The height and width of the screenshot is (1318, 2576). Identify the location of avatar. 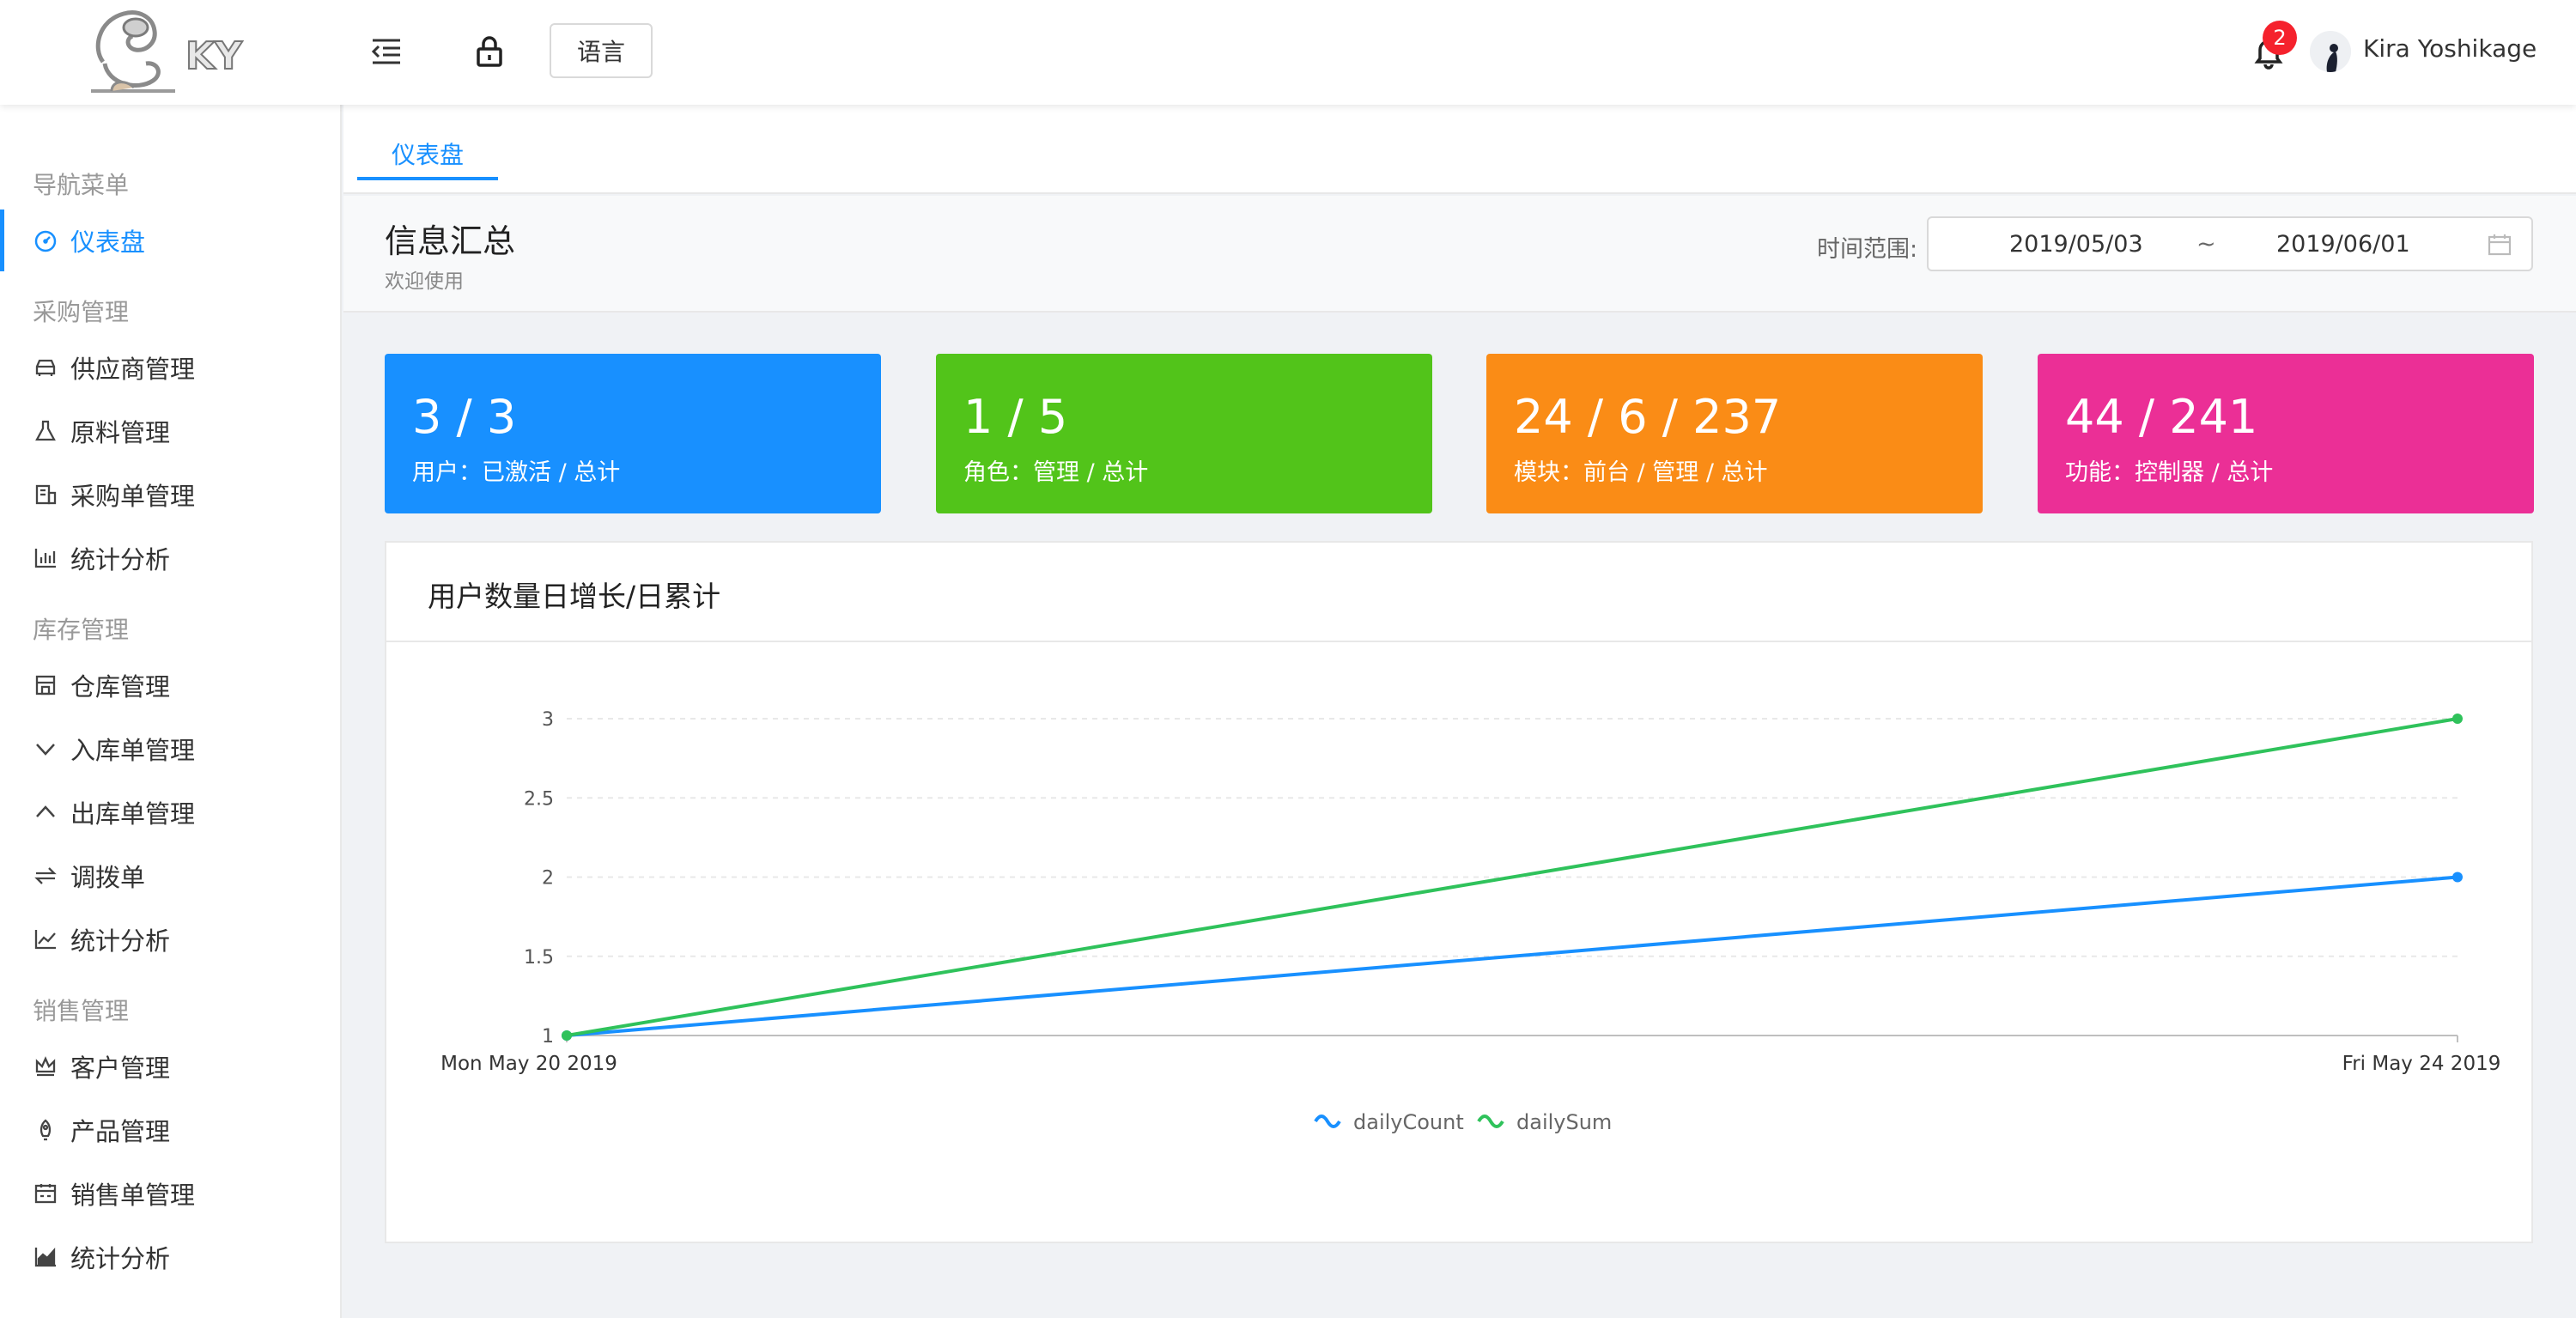
(2331, 51).